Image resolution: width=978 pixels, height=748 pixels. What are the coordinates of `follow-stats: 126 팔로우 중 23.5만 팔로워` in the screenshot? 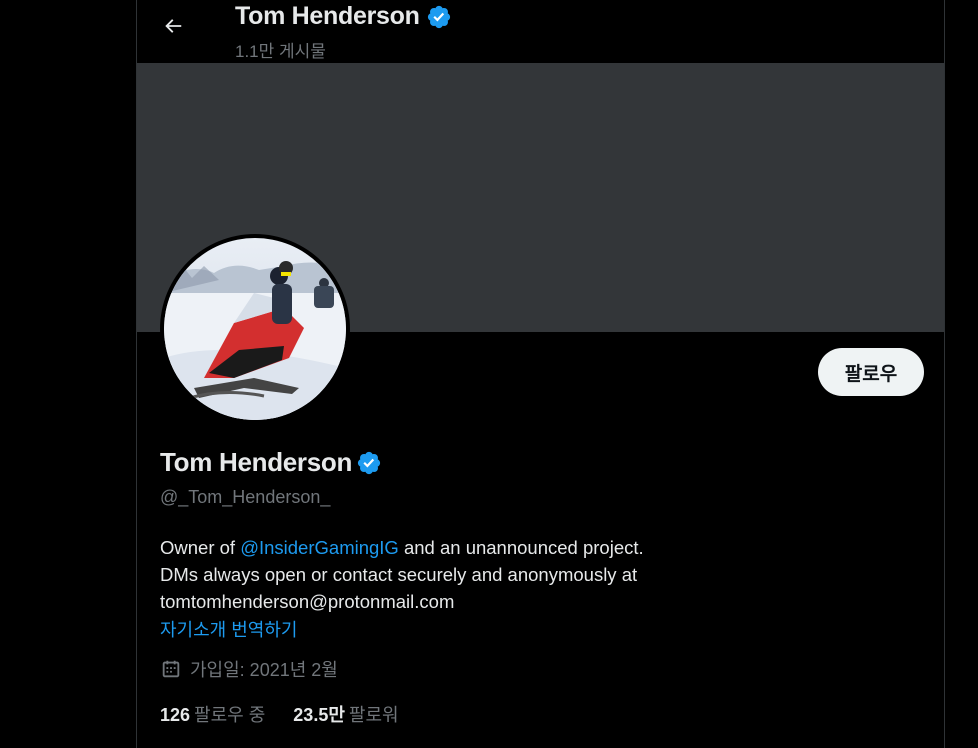 It's located at (279, 714).